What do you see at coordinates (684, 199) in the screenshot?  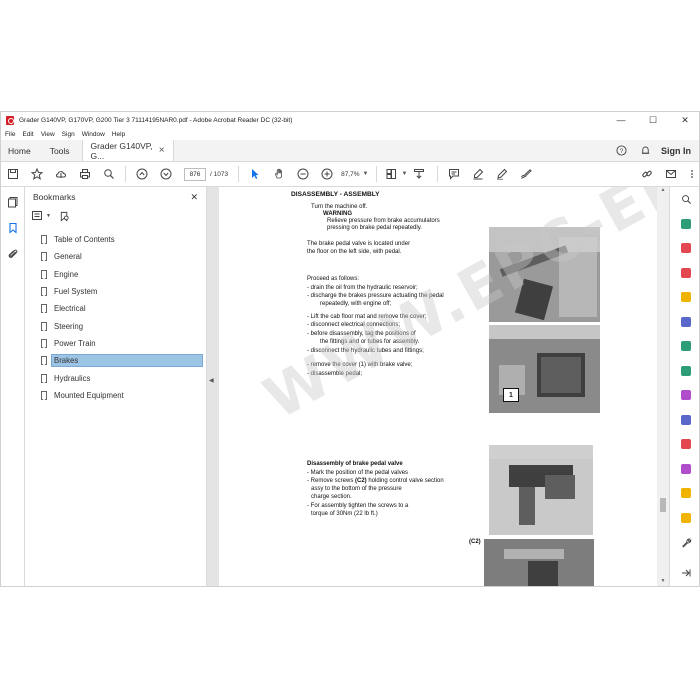 I see `search-tools-icon` at bounding box center [684, 199].